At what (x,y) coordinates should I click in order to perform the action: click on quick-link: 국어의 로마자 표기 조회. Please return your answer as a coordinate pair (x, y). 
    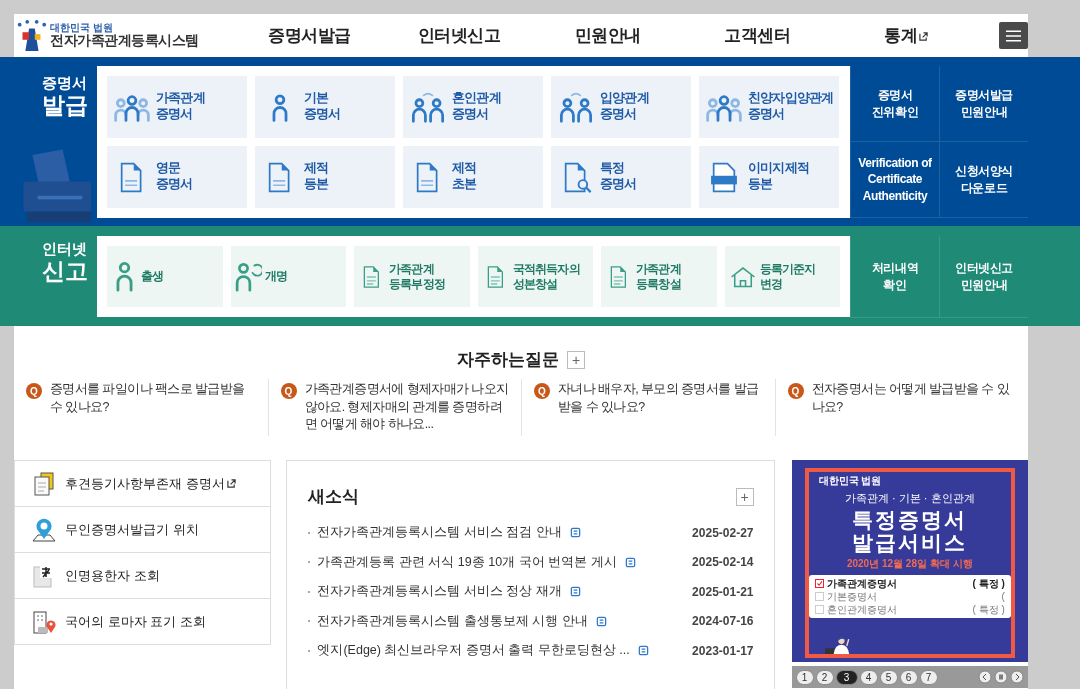
    Looking at the image, I should click on (143, 621).